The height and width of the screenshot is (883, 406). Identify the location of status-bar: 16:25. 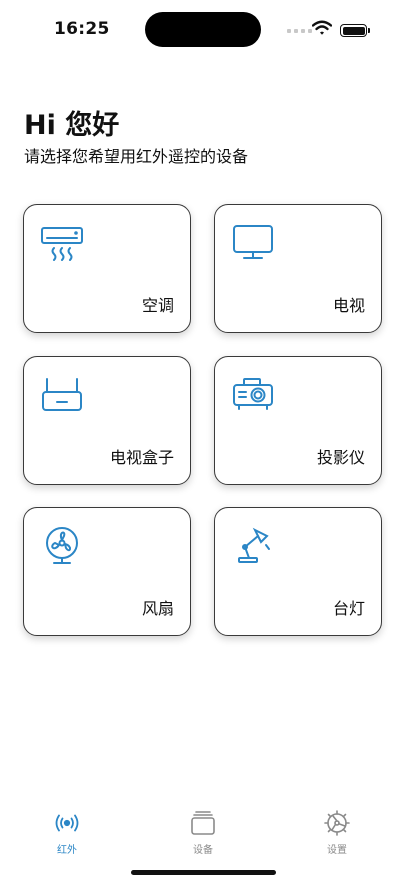
(203, 30).